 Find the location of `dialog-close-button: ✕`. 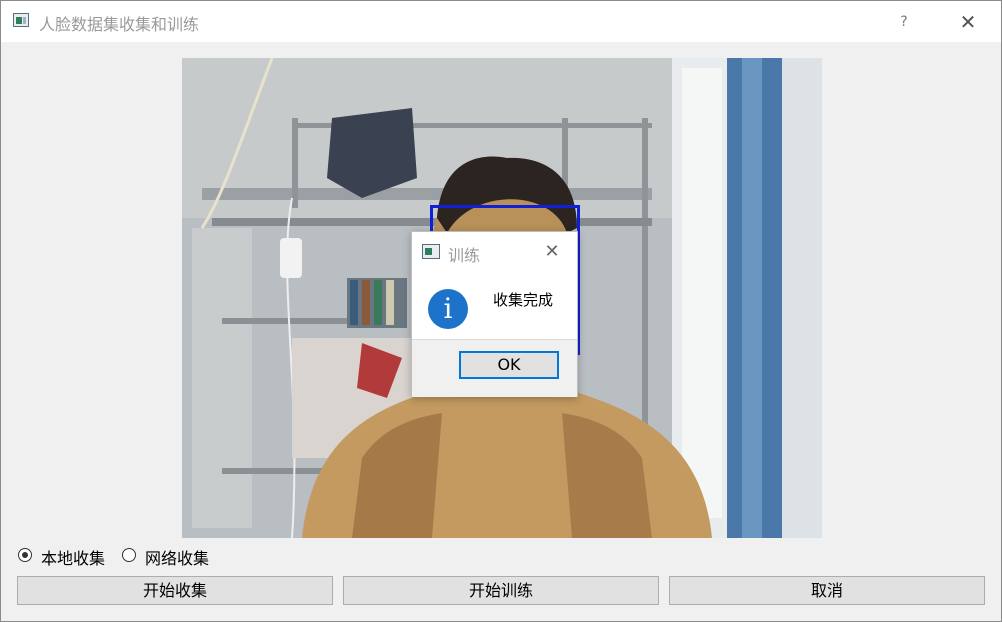

dialog-close-button: ✕ is located at coordinates (552, 252).